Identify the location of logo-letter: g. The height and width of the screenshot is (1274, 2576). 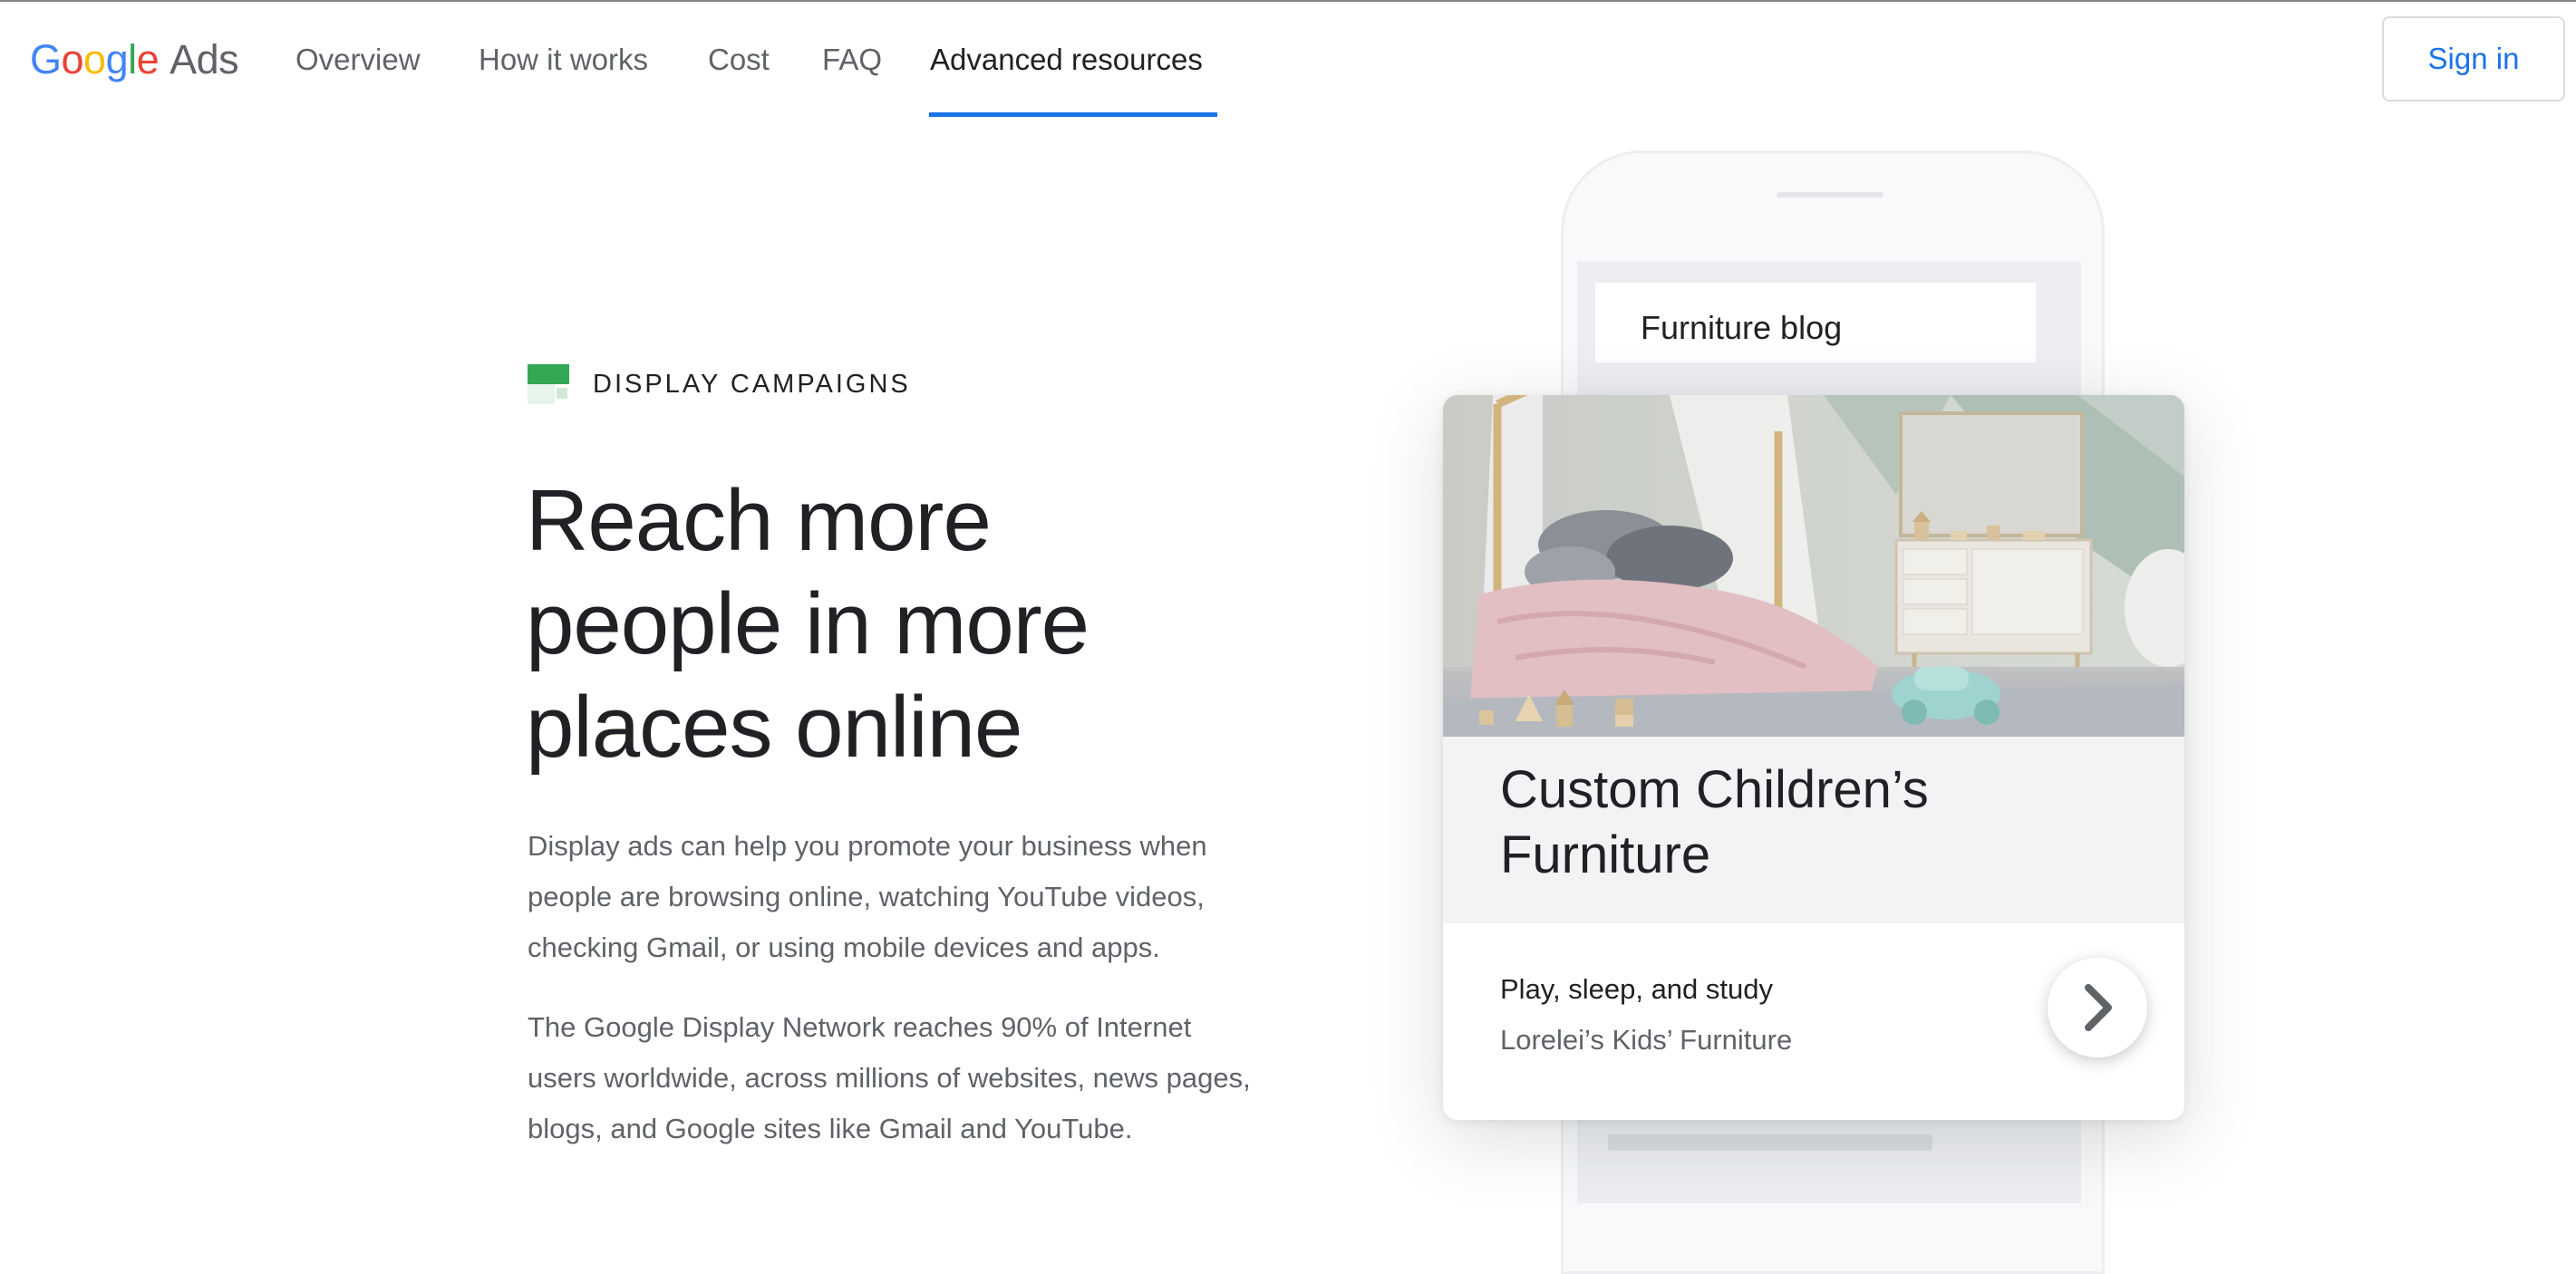
(117, 59).